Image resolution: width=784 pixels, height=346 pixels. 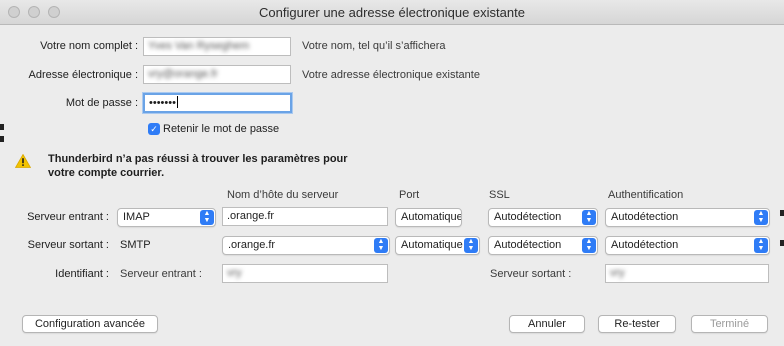 I want to click on column-header-host: Nom d’hôte du serveur, so click(x=283, y=195).